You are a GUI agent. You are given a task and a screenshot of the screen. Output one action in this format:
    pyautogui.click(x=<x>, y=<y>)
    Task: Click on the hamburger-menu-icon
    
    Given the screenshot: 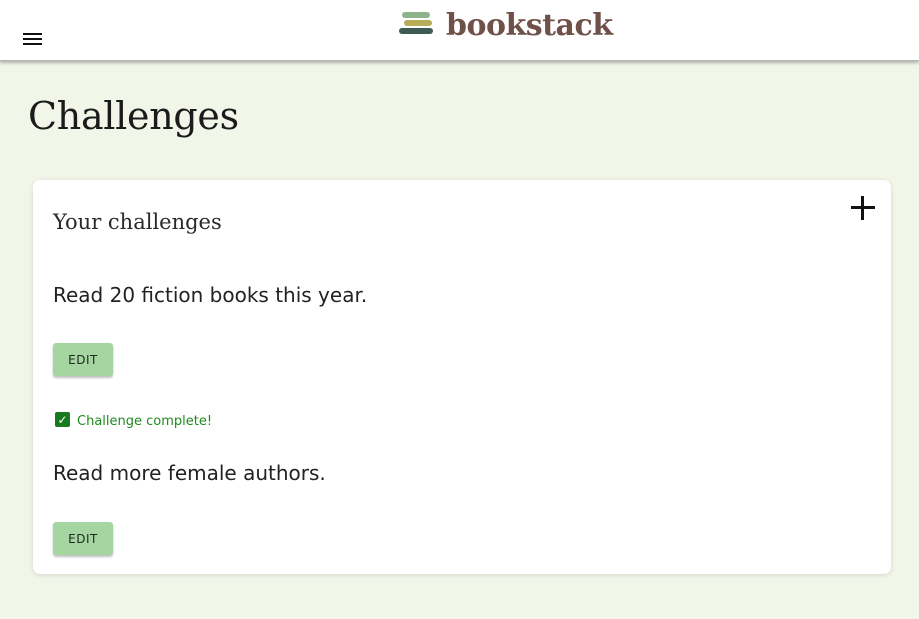 What is the action you would take?
    pyautogui.click(x=33, y=39)
    